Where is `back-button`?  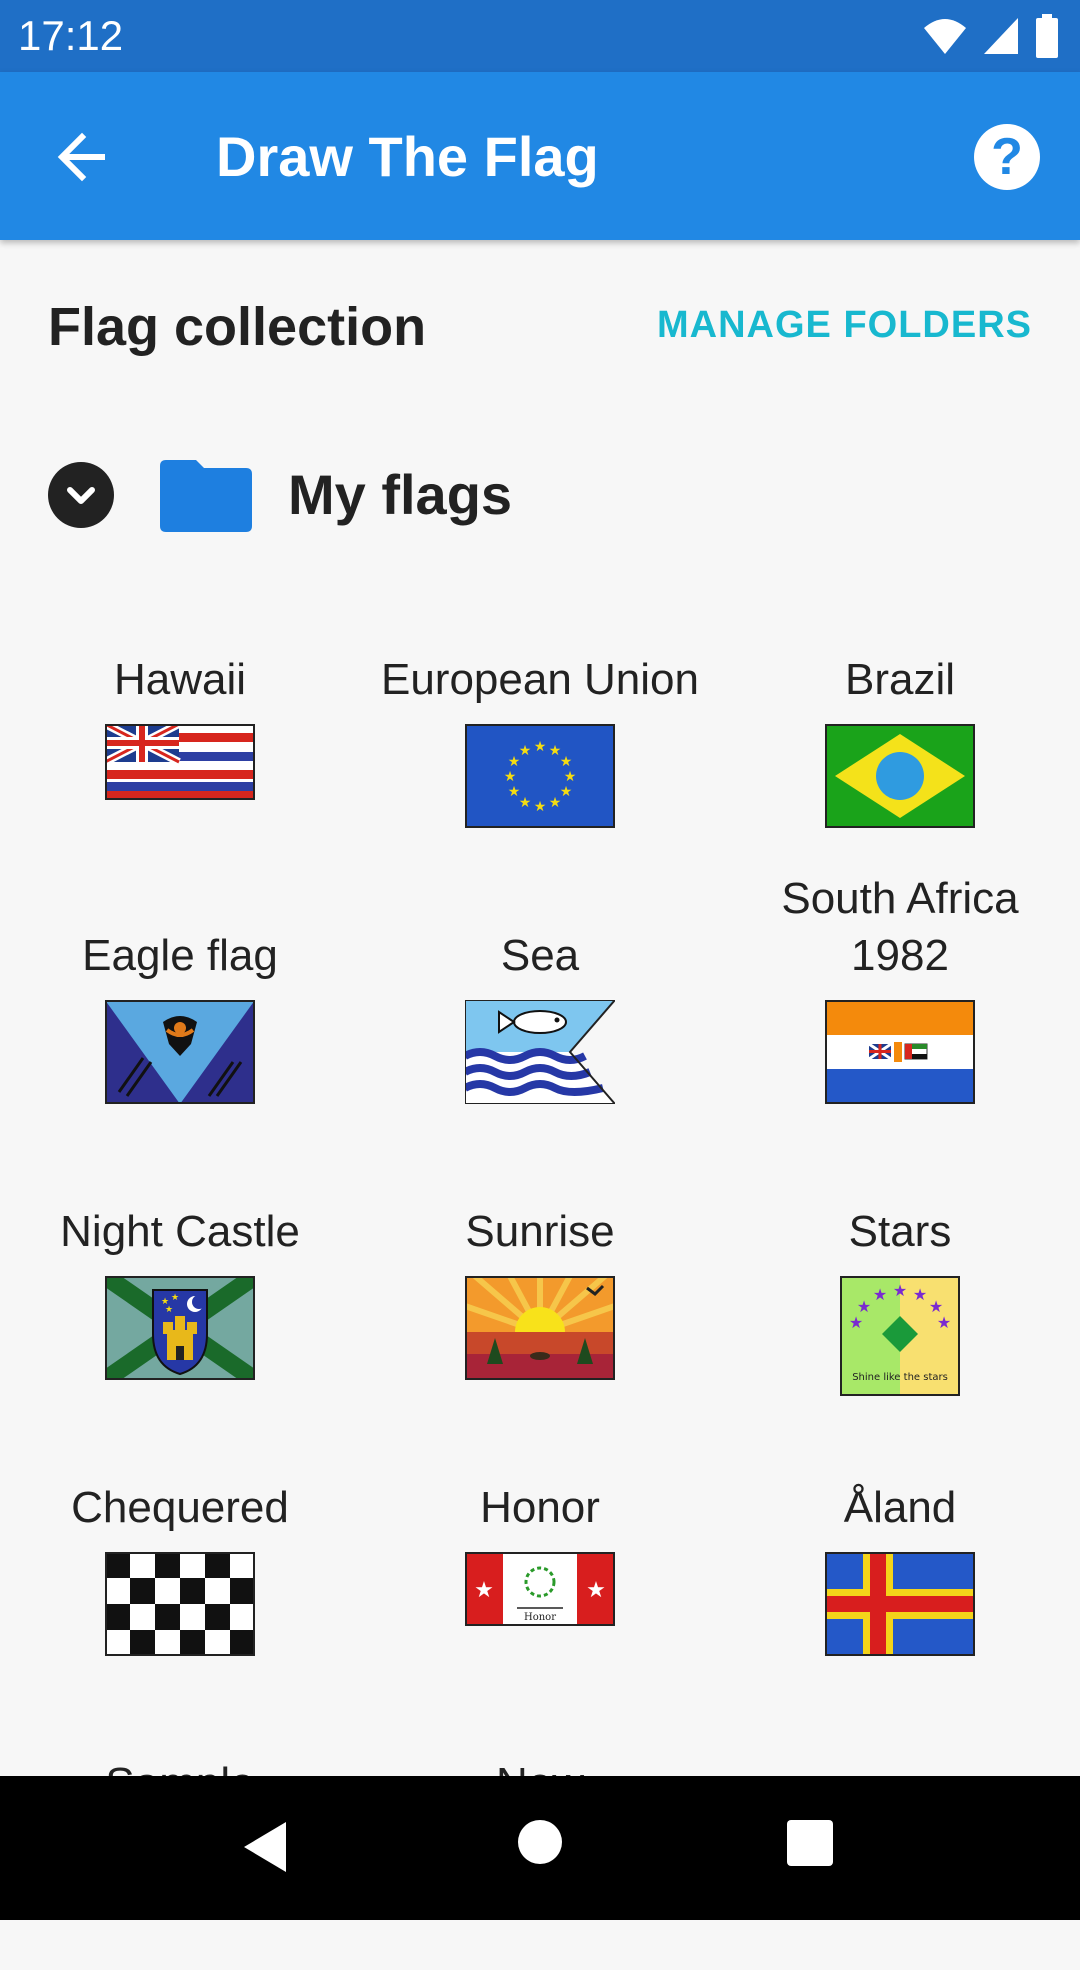
back-button is located at coordinates (85, 157).